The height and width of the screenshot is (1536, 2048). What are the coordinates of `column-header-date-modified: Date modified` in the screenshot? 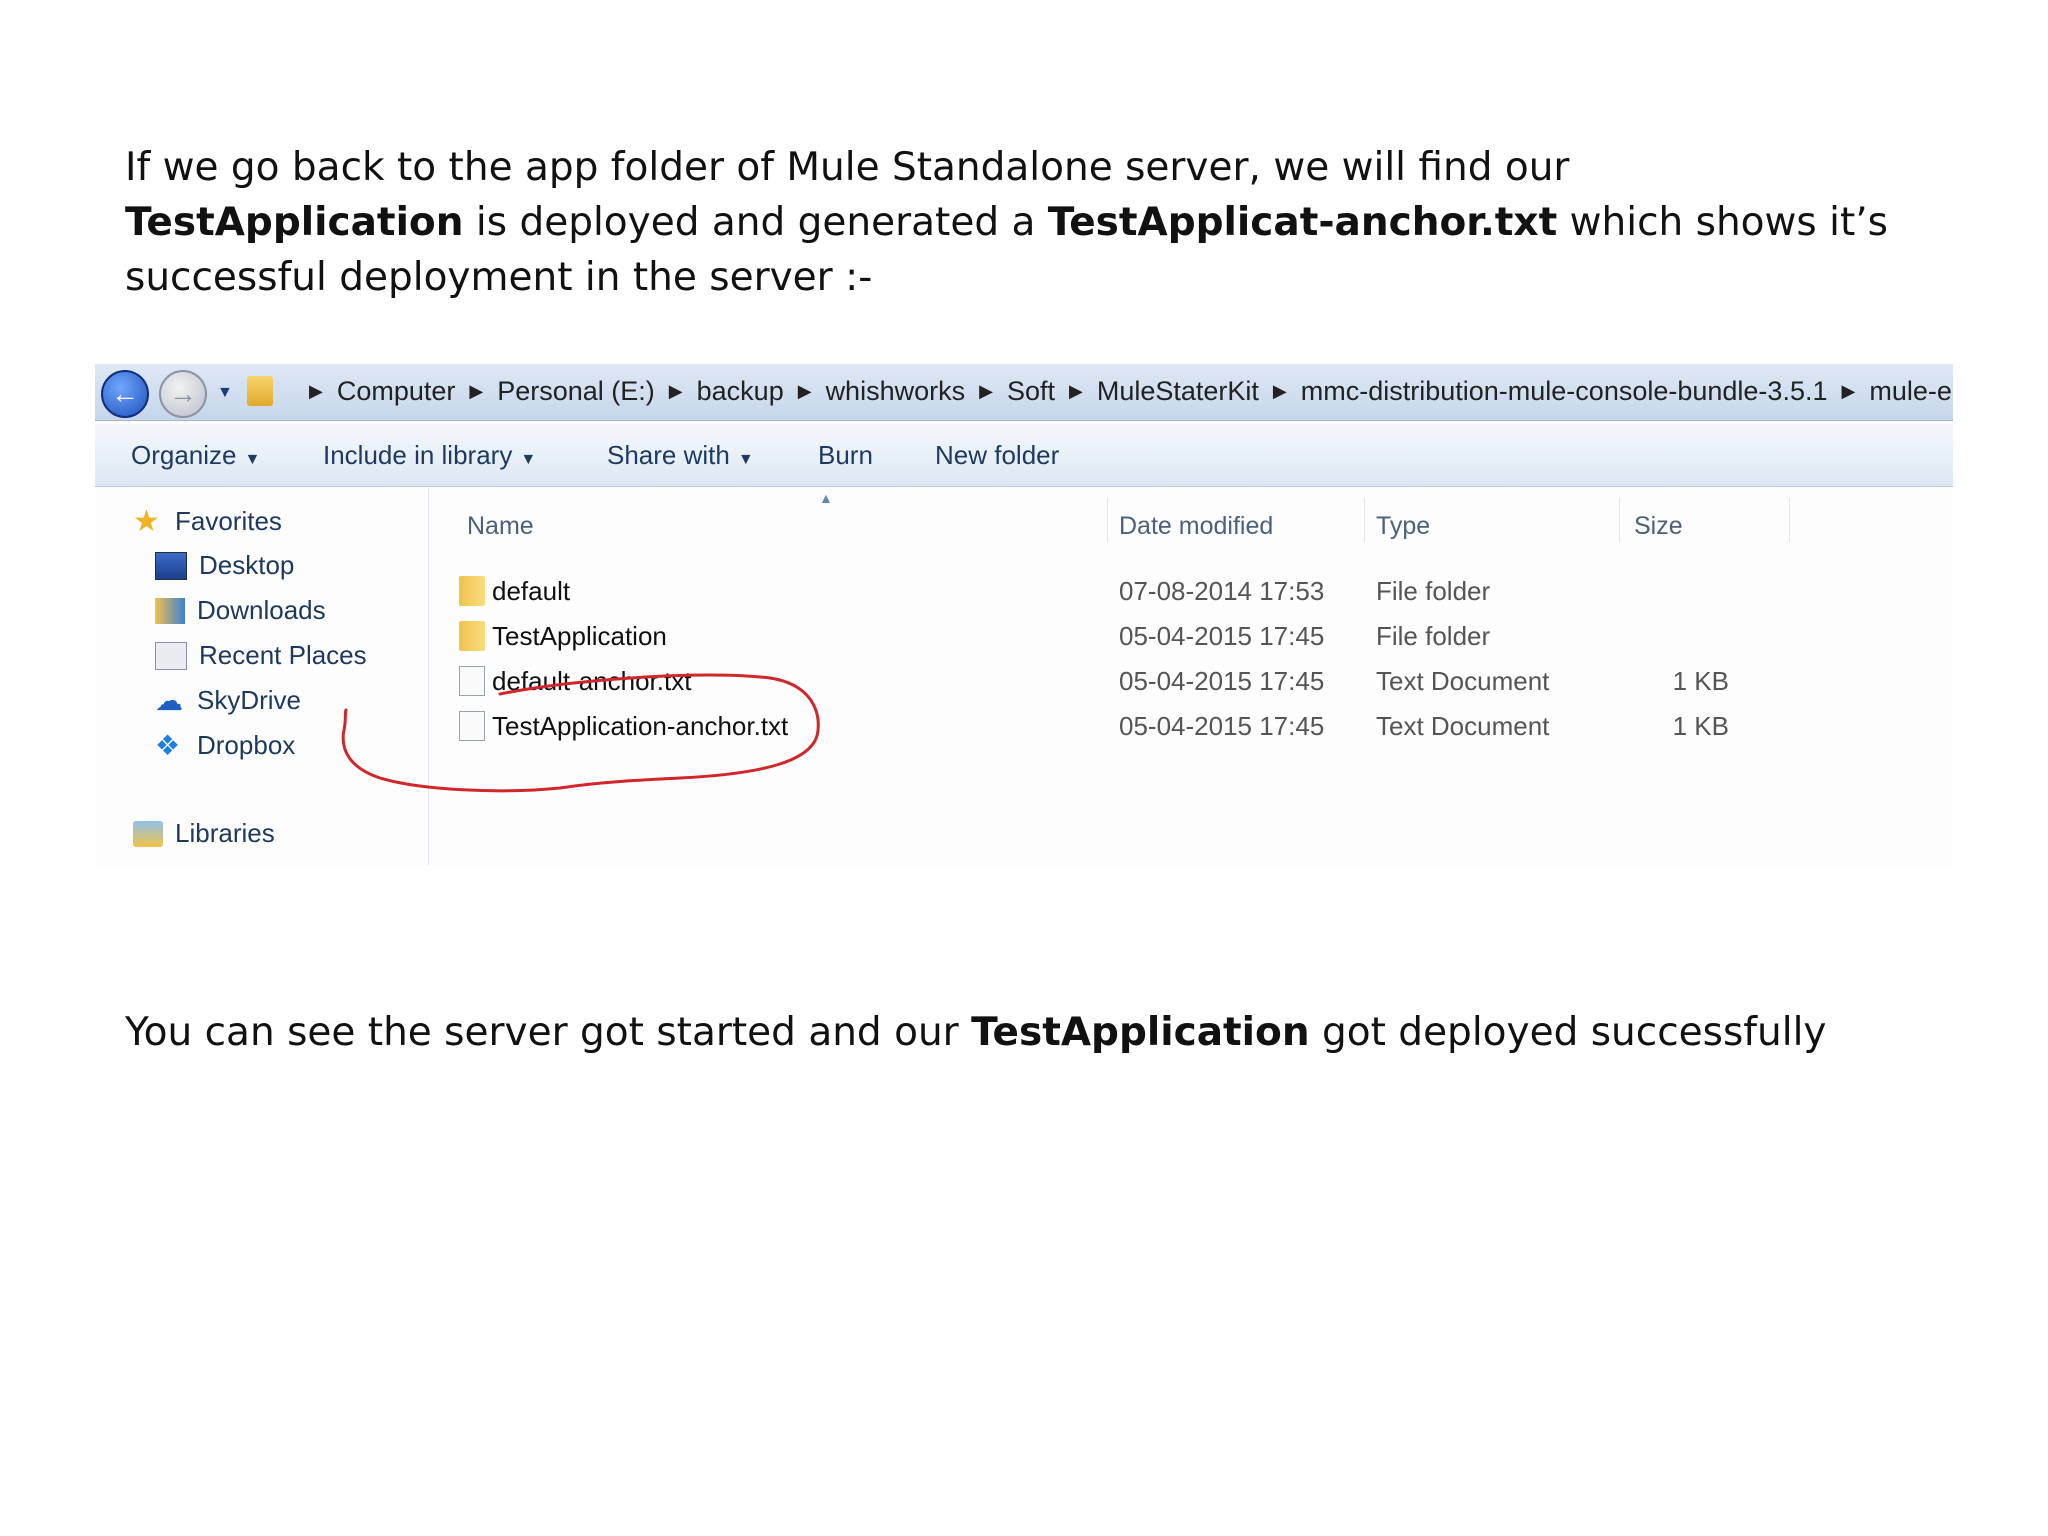 It's located at (1196, 526).